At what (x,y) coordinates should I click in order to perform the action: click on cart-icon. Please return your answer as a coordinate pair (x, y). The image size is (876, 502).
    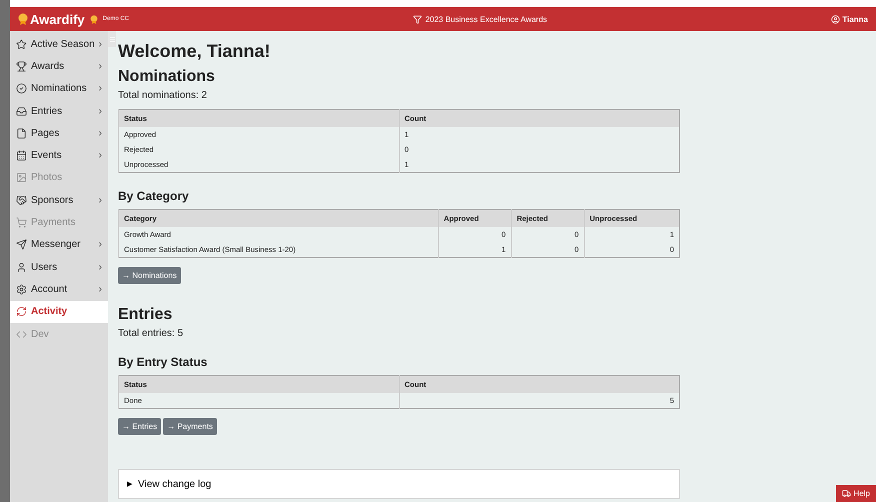
    Looking at the image, I should click on (21, 222).